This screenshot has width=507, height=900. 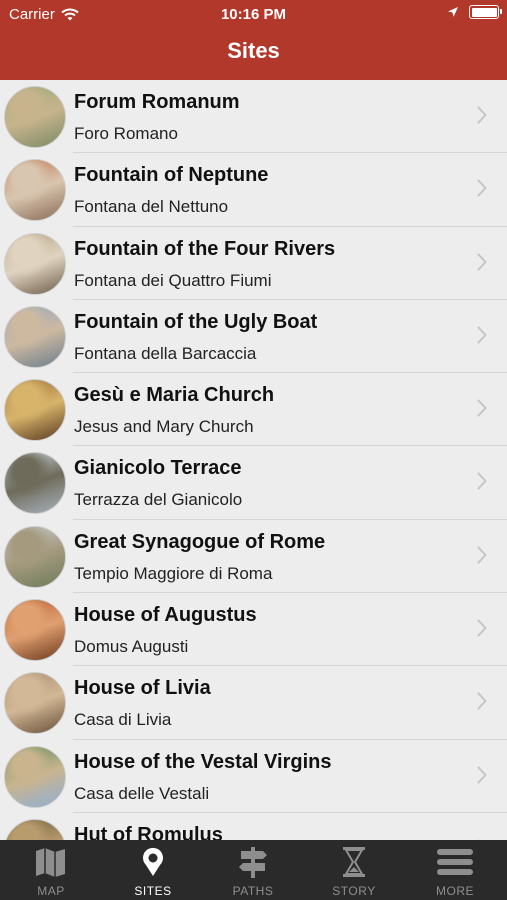 I want to click on page-title: Sites, so click(x=253, y=50).